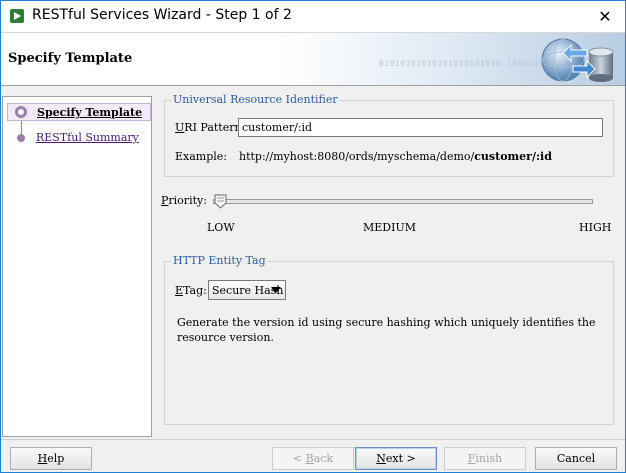 This screenshot has height=473, width=626. I want to click on help-button: Help, so click(51, 458).